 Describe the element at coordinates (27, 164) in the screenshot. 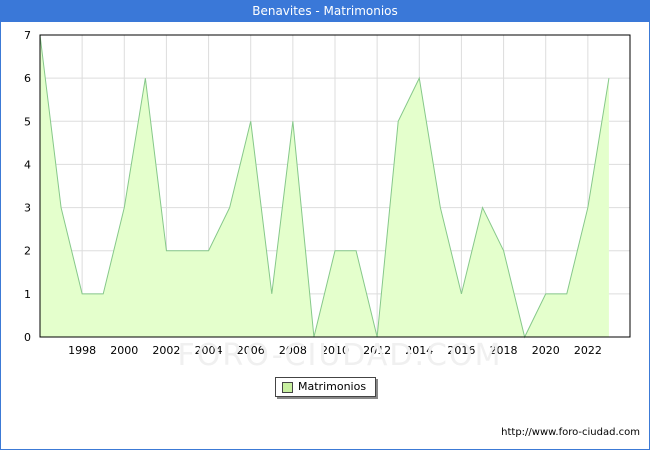

I see `y-tick-label: 4` at that location.